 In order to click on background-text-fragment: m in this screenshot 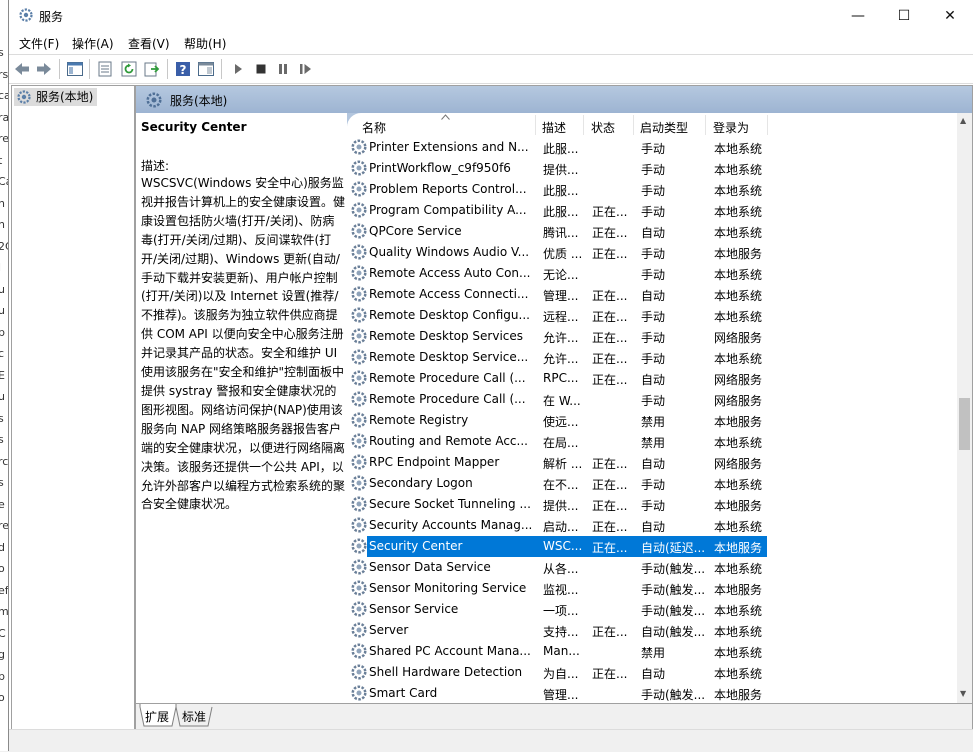, I will do `click(4, 611)`.